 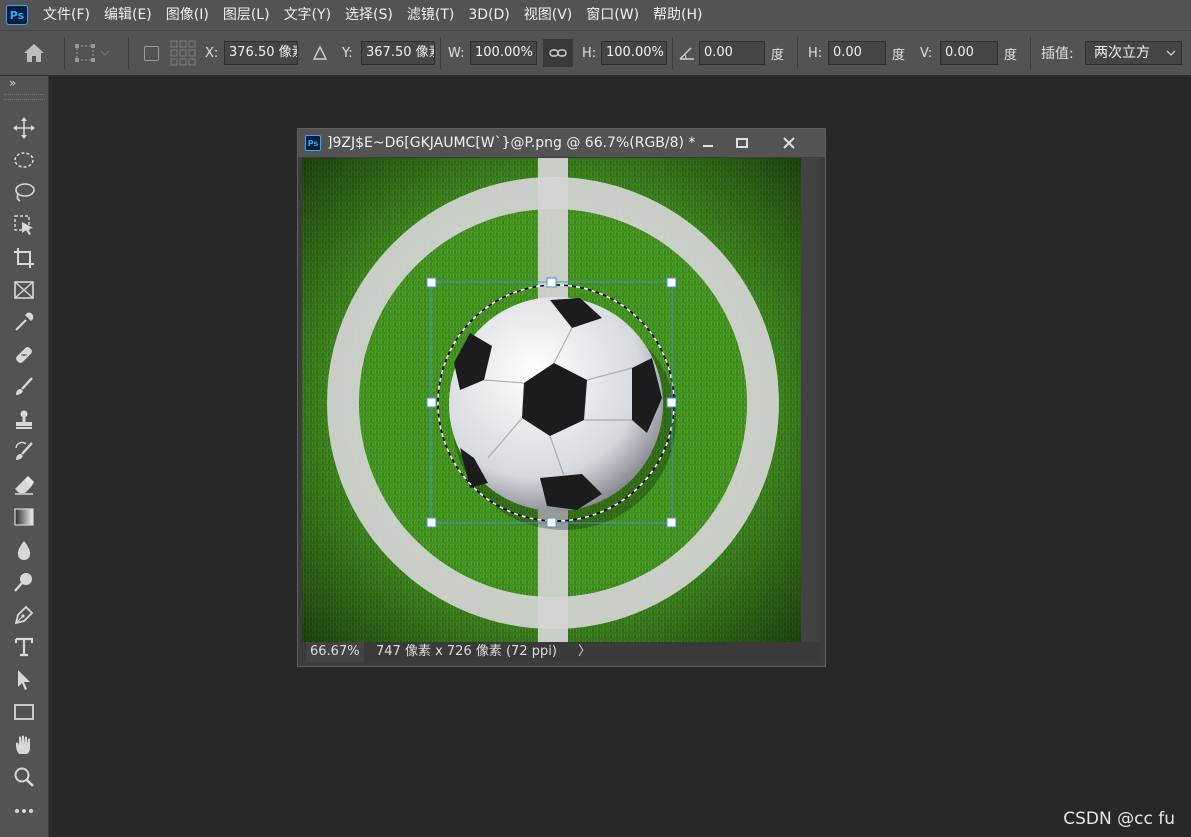 What do you see at coordinates (24, 745) in the screenshot?
I see `hand-tool-icon` at bounding box center [24, 745].